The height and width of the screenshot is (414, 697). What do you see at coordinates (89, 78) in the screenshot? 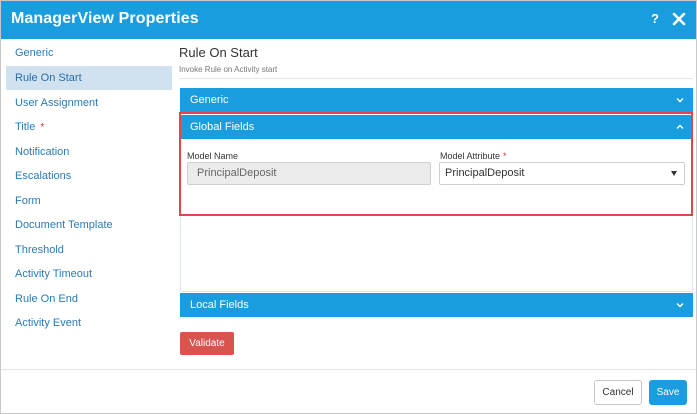
I see `sidebar-item-rule-on-start: Rule On Start` at bounding box center [89, 78].